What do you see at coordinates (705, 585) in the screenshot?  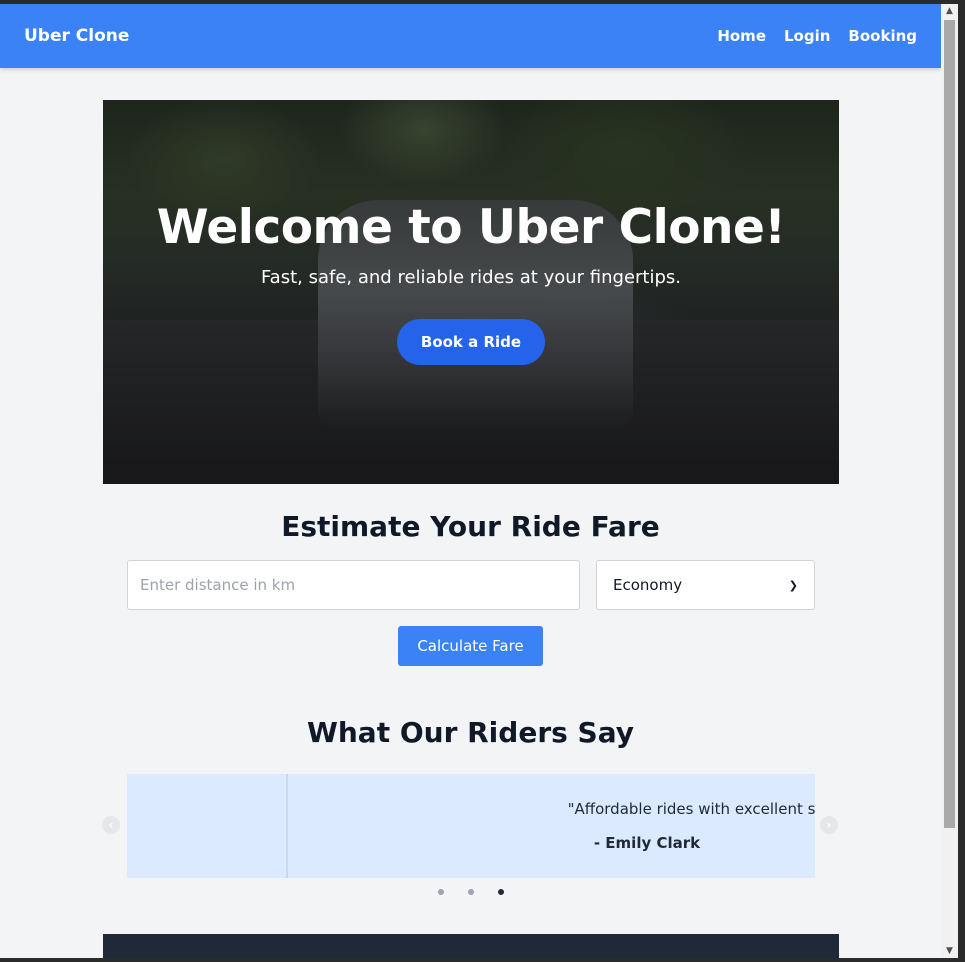 I see `ride-type-select: Economy ❯` at bounding box center [705, 585].